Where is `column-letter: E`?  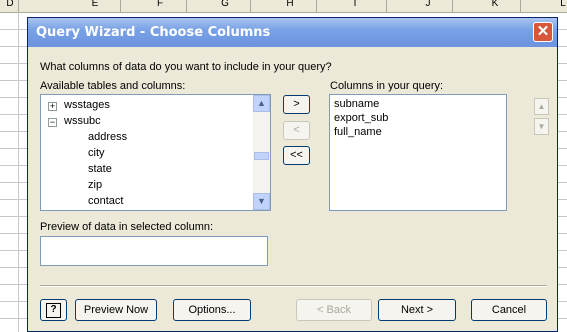 column-letter: E is located at coordinates (95, 4).